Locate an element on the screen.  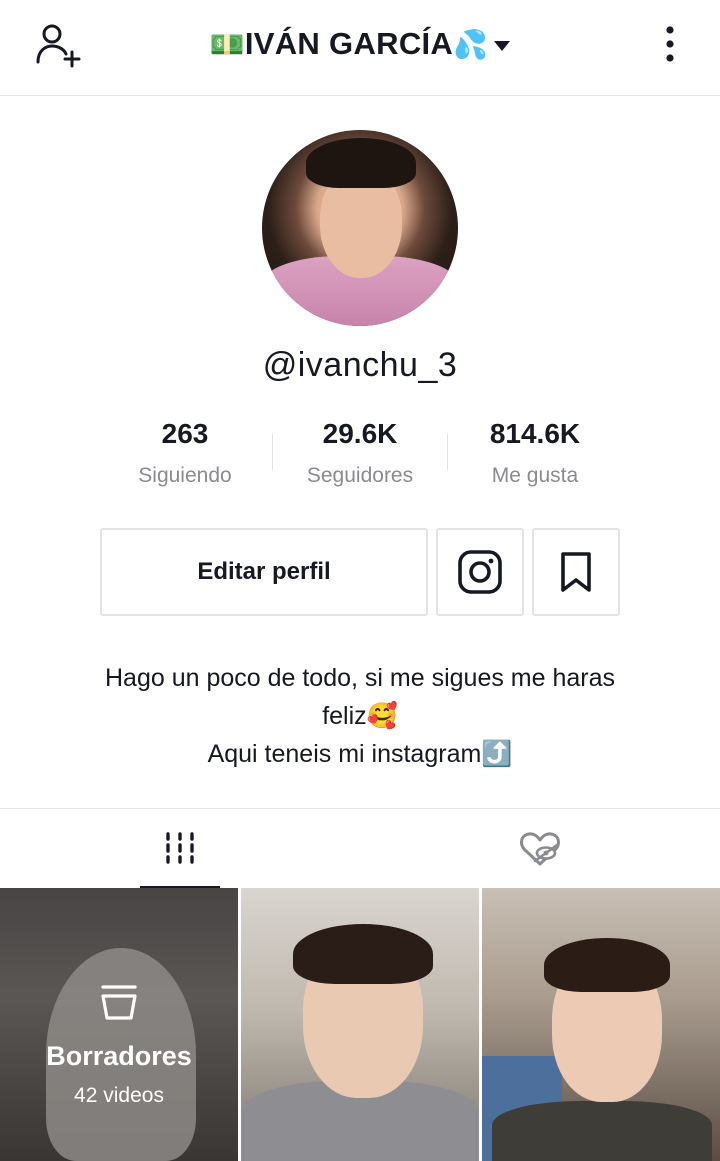
money-emoji: 💵 is located at coordinates (227, 44).